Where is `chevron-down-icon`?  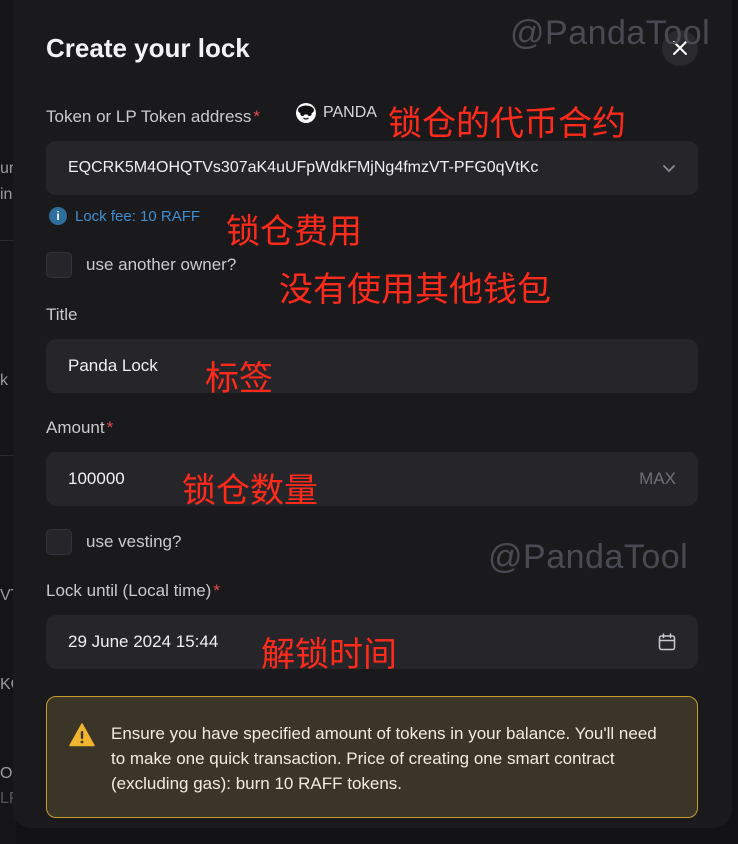 chevron-down-icon is located at coordinates (669, 168).